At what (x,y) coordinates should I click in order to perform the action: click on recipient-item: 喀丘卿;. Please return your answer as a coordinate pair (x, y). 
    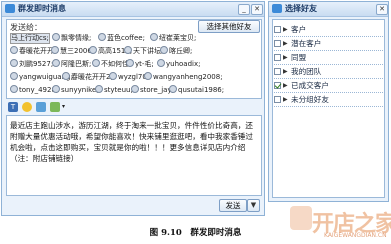
    Looking at the image, I should click on (176, 51).